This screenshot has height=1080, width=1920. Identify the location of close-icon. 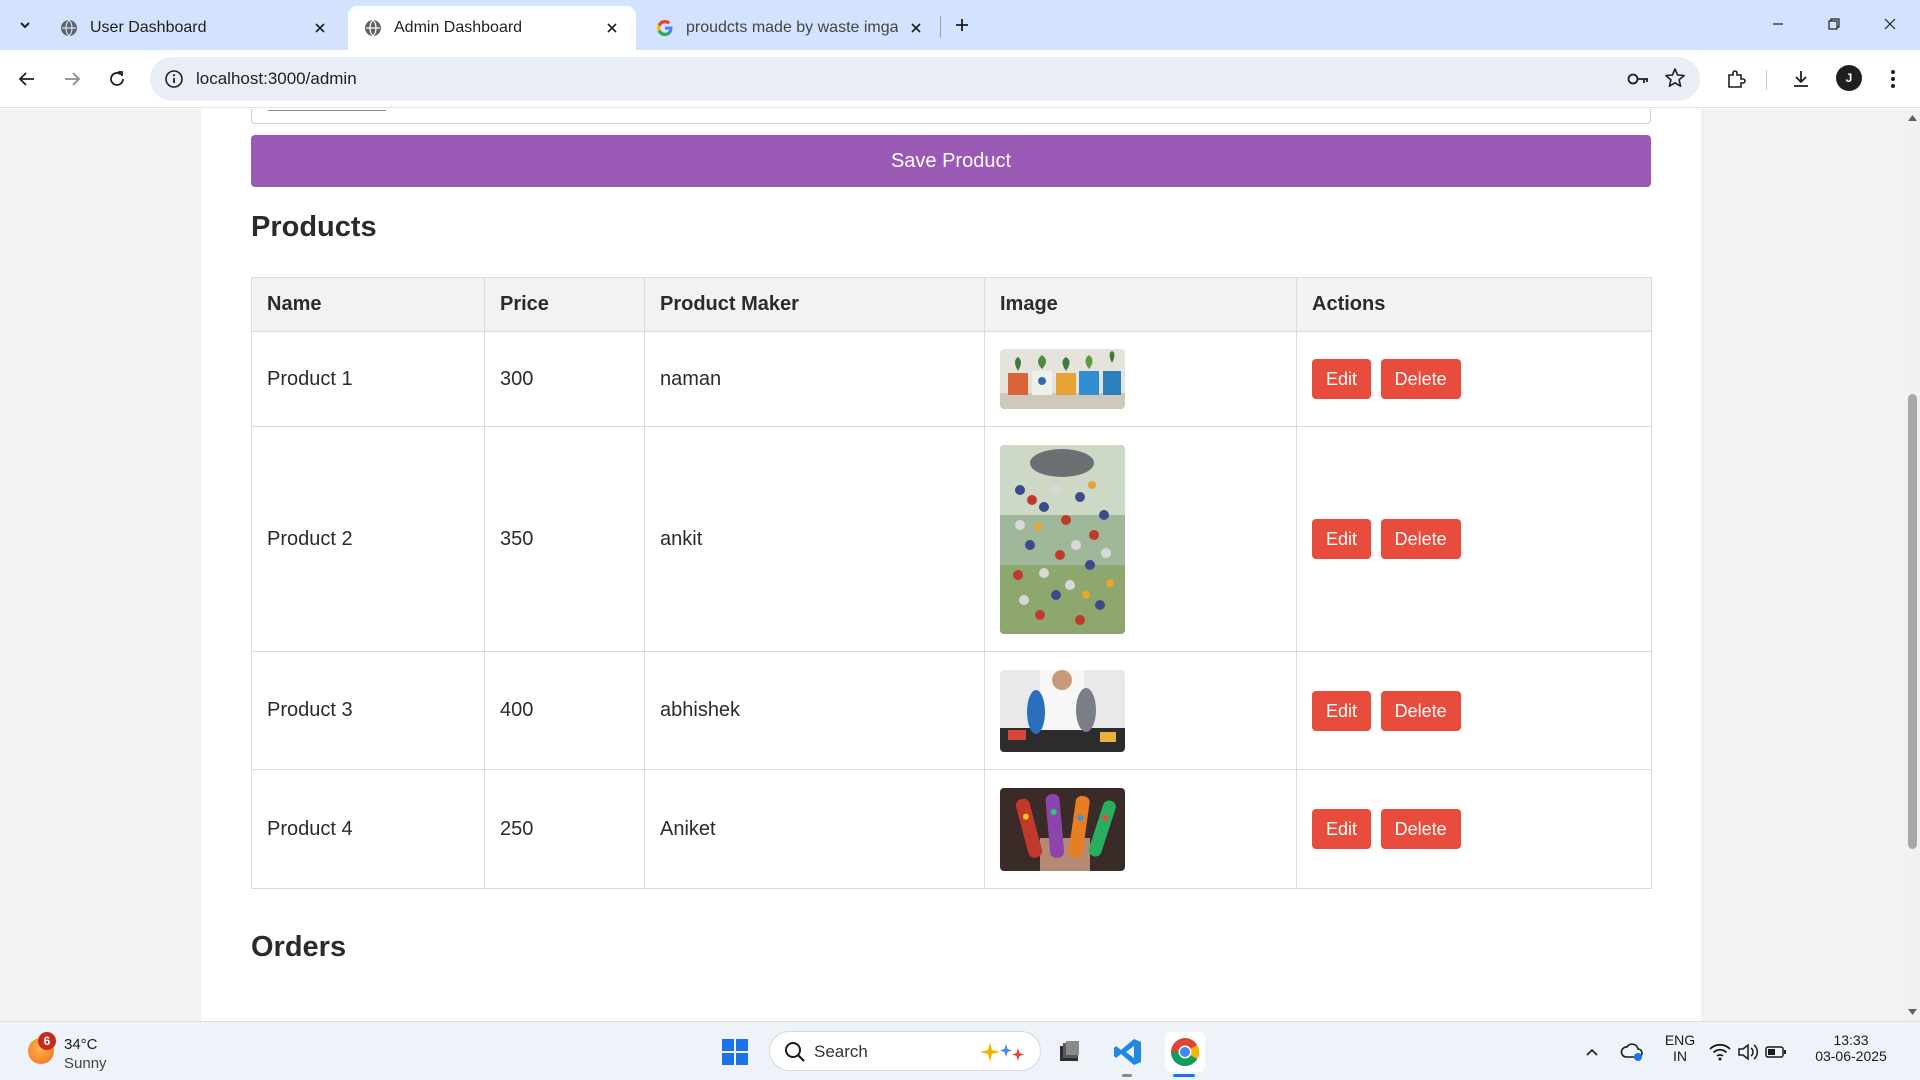
(1890, 24).